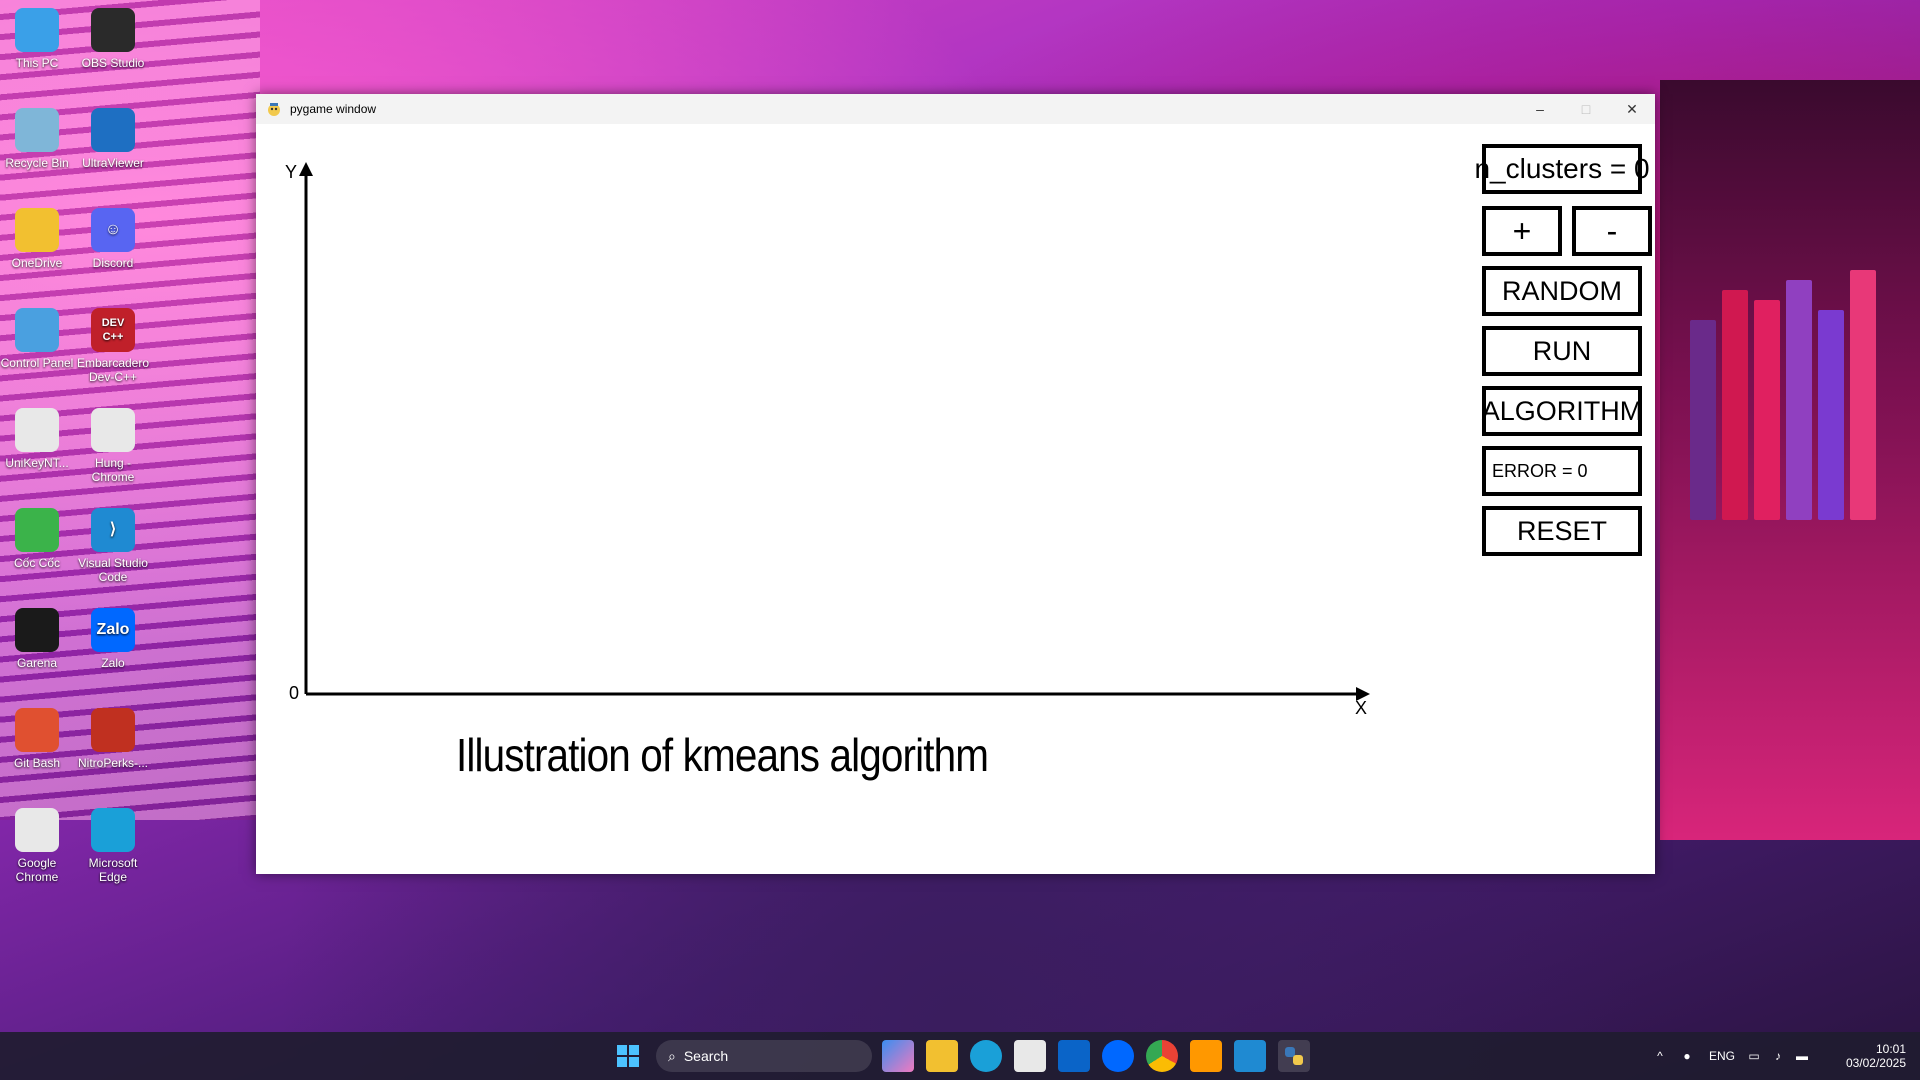  Describe the element at coordinates (306, 169) in the screenshot. I see `y-axis-arrow` at that location.